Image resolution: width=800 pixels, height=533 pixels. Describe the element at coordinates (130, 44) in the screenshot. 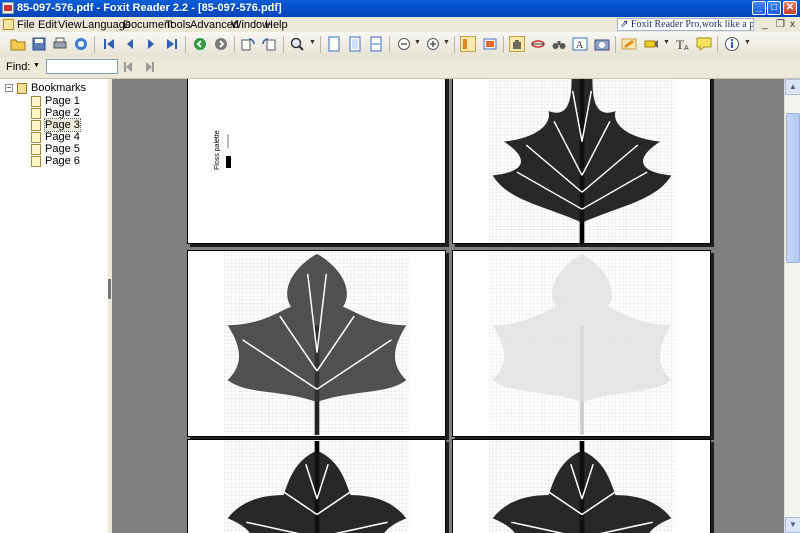

I see `previous-page-icon` at that location.